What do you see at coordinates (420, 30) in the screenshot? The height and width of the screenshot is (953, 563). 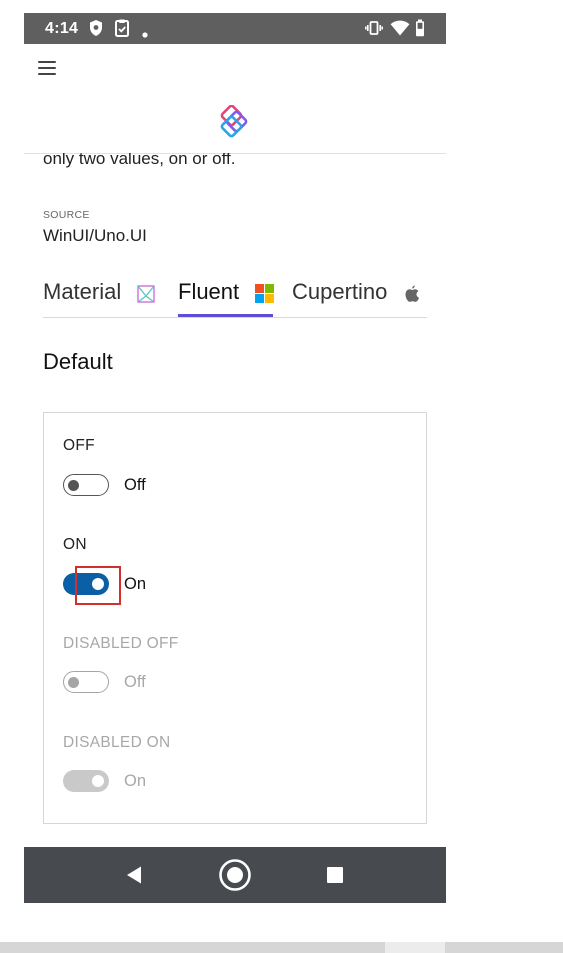 I see `battery-icon` at bounding box center [420, 30].